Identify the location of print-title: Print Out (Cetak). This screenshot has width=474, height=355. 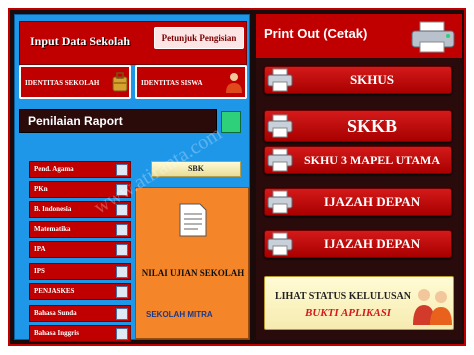
(316, 33).